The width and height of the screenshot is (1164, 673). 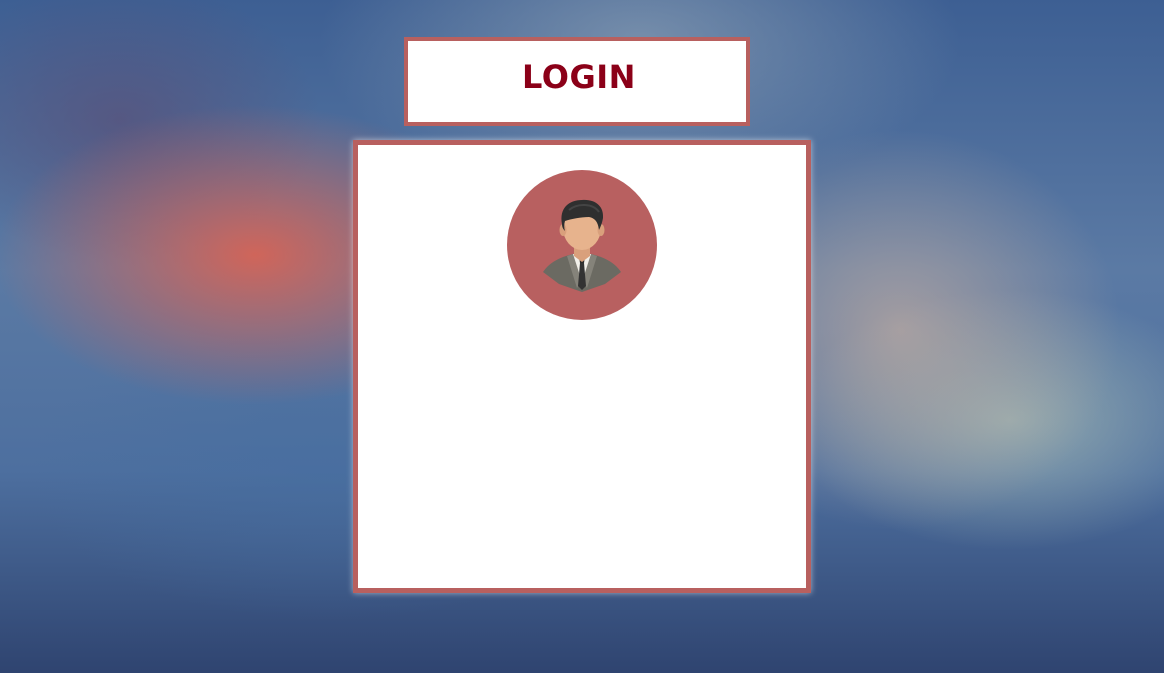 I want to click on login-title-box: LOGIN, so click(x=577, y=81).